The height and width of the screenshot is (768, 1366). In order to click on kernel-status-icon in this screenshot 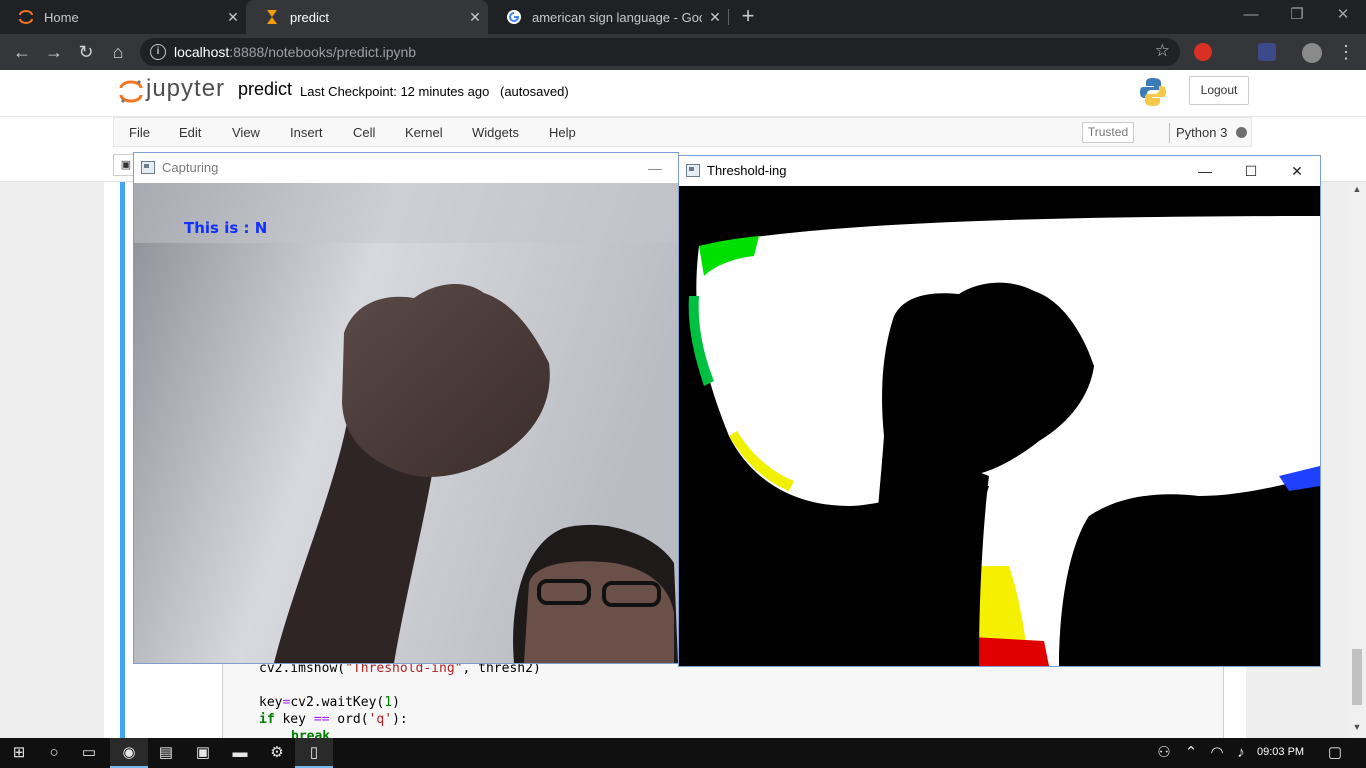, I will do `click(1241, 132)`.